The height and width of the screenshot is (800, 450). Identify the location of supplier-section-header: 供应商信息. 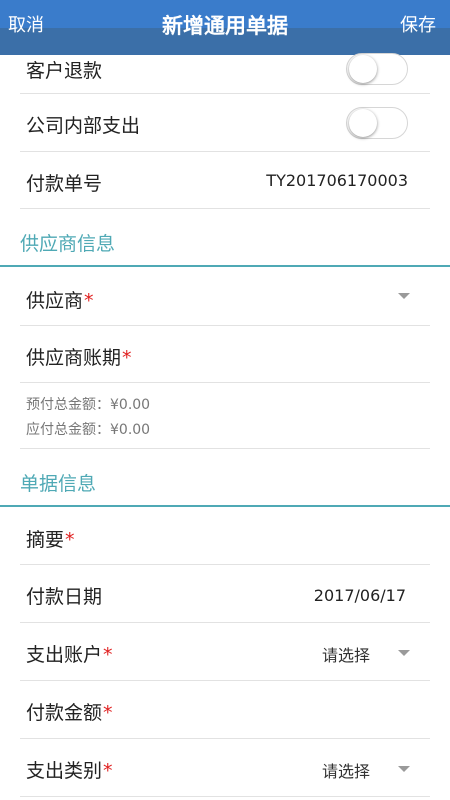
(225, 238).